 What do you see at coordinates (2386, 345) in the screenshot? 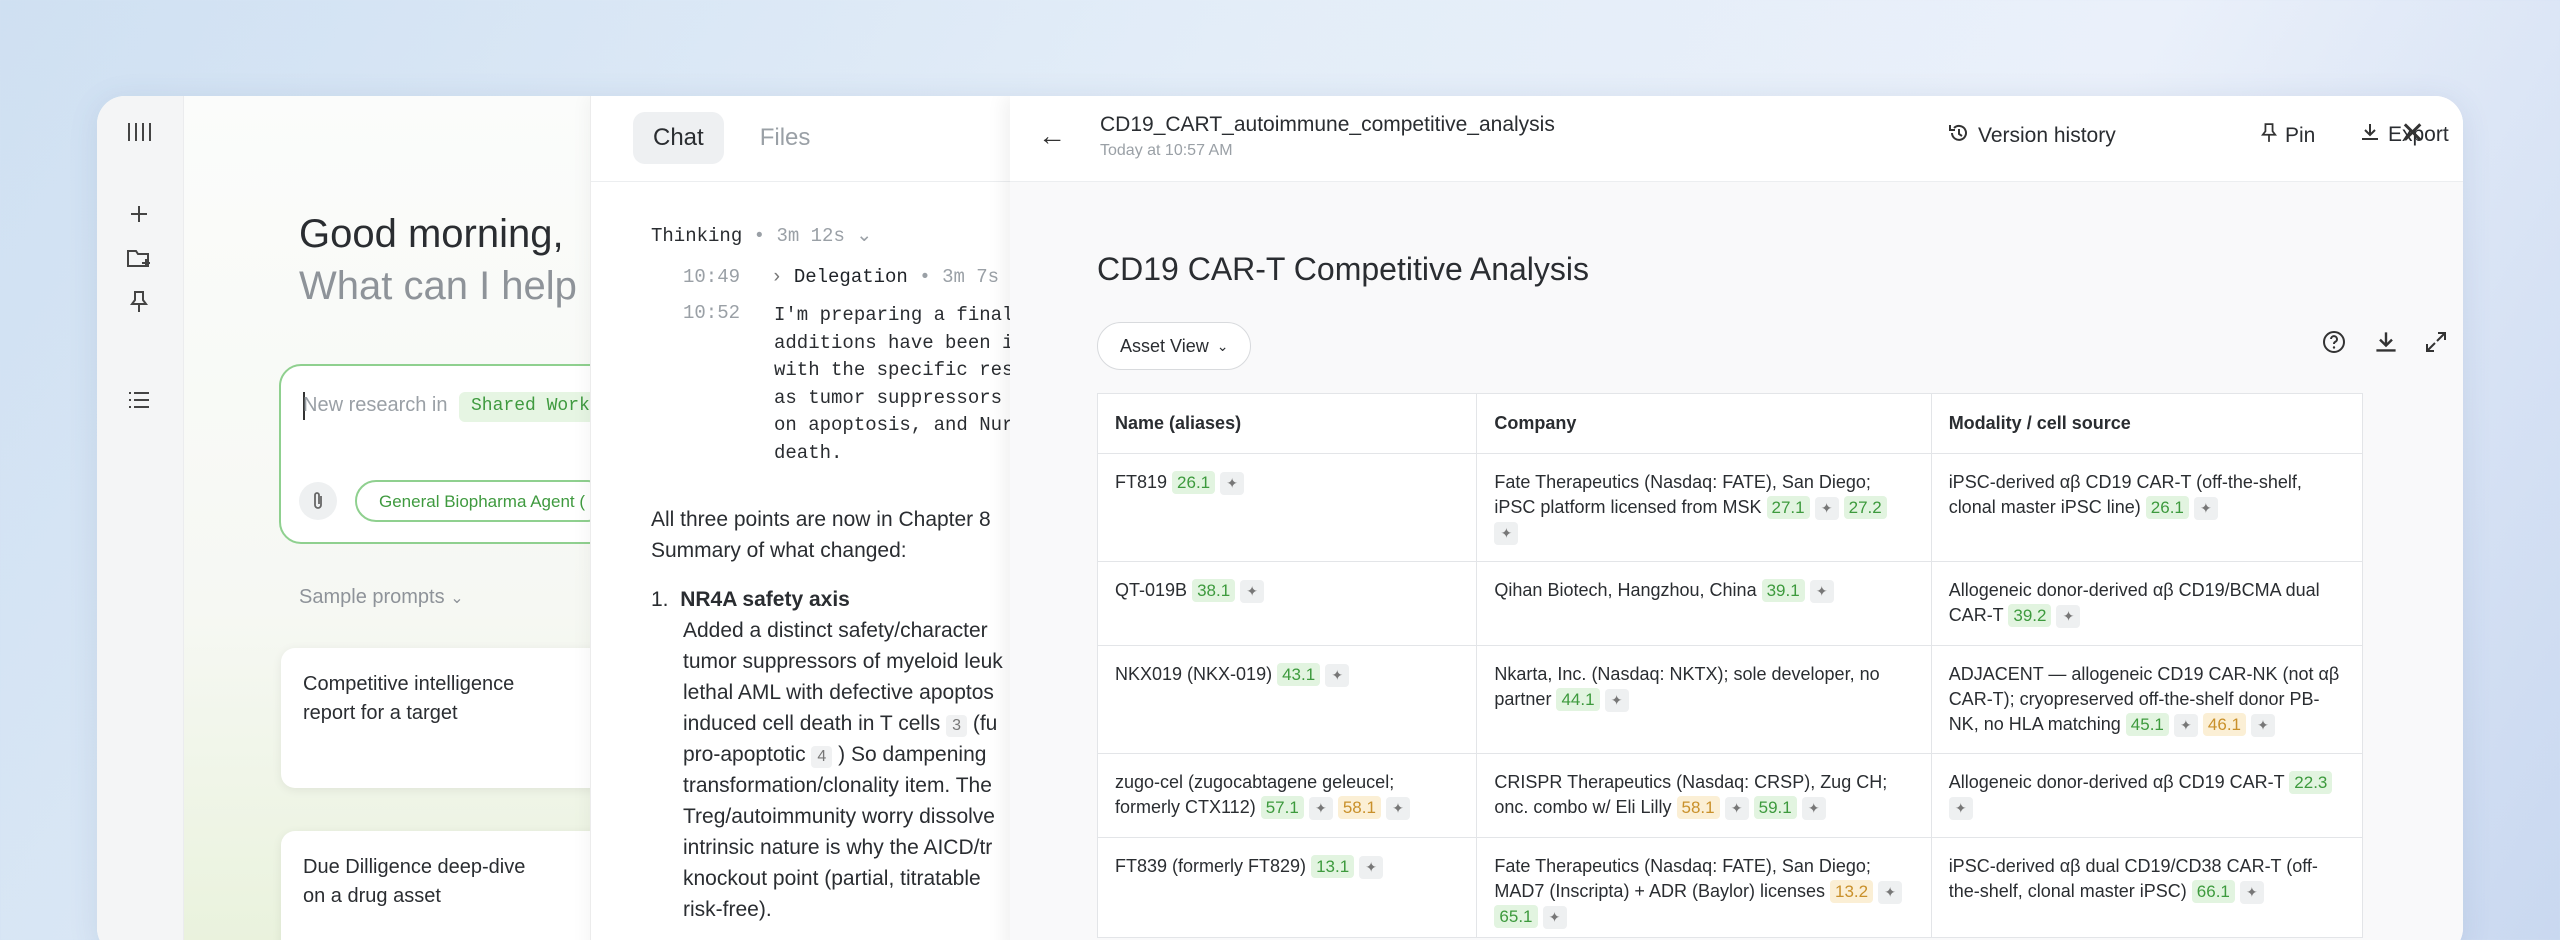
I see `download-icon` at bounding box center [2386, 345].